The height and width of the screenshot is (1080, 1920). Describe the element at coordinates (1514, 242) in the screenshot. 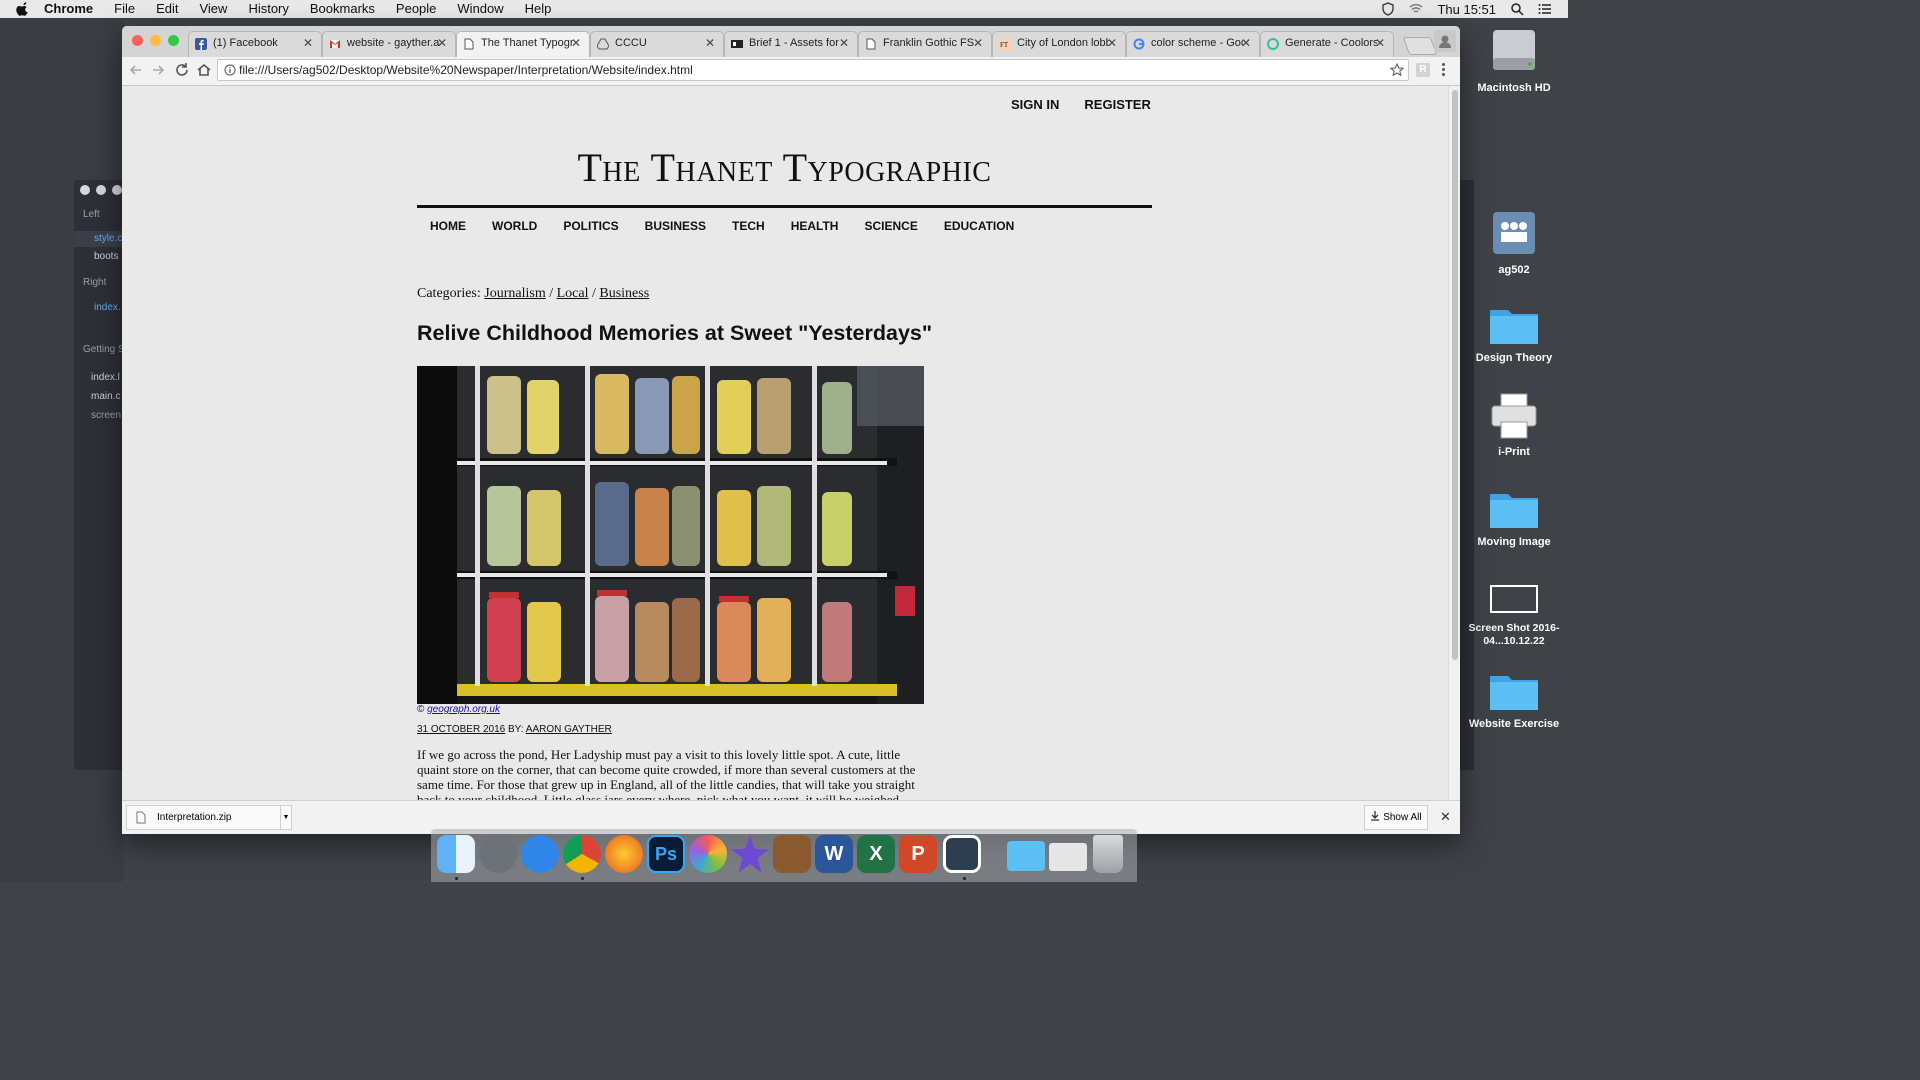

I see `desktop-icon-ag502: ag502` at that location.